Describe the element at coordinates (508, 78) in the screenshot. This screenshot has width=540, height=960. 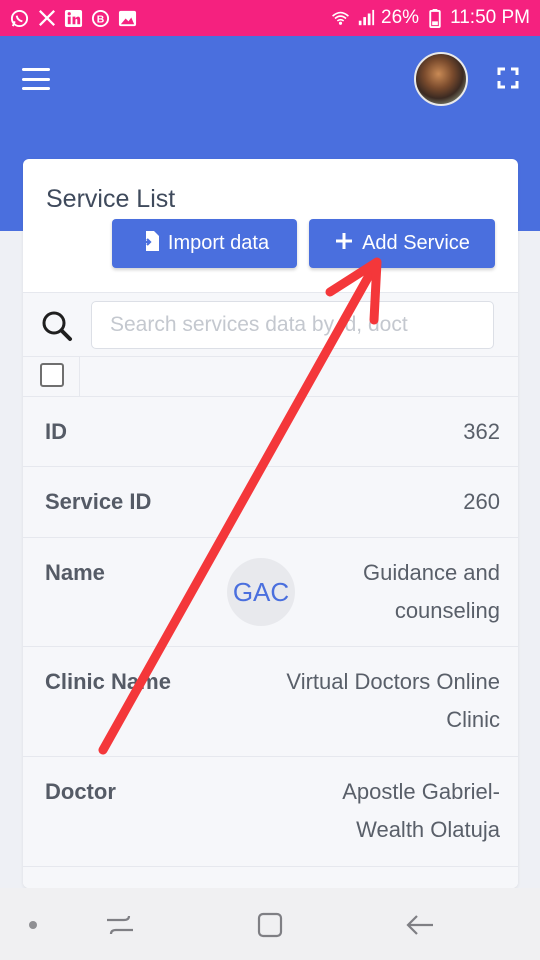
I see `fullscreen-icon` at that location.